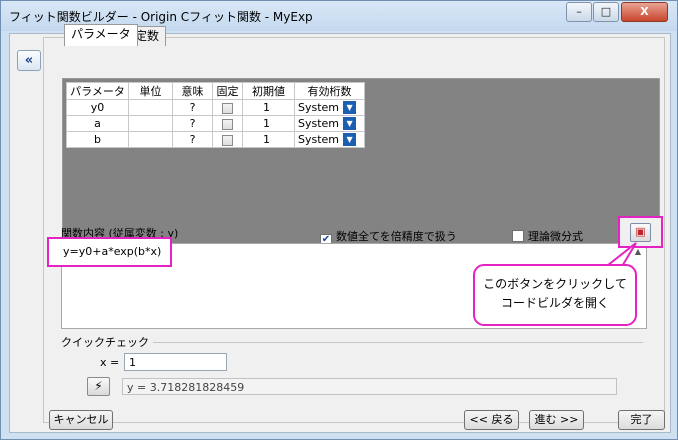 This screenshot has width=678, height=440. I want to click on code-builder-button: ▣, so click(640, 232).